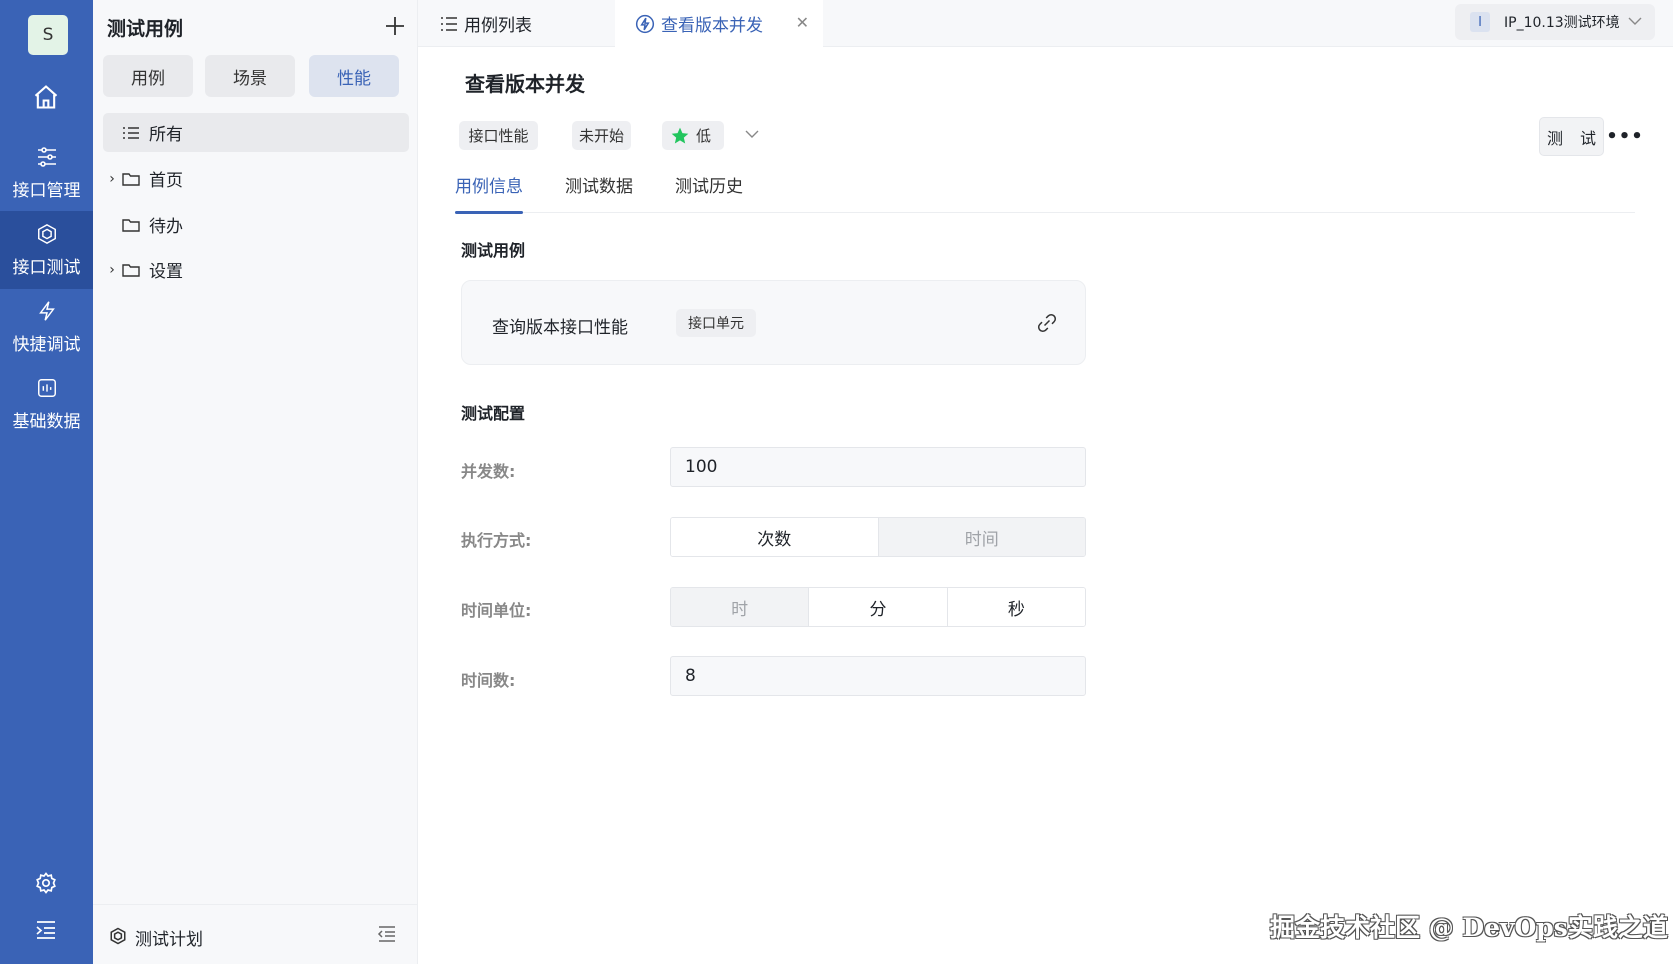 Image resolution: width=1673 pixels, height=964 pixels. Describe the element at coordinates (145, 29) in the screenshot. I see `panel-title: 测试用例` at that location.